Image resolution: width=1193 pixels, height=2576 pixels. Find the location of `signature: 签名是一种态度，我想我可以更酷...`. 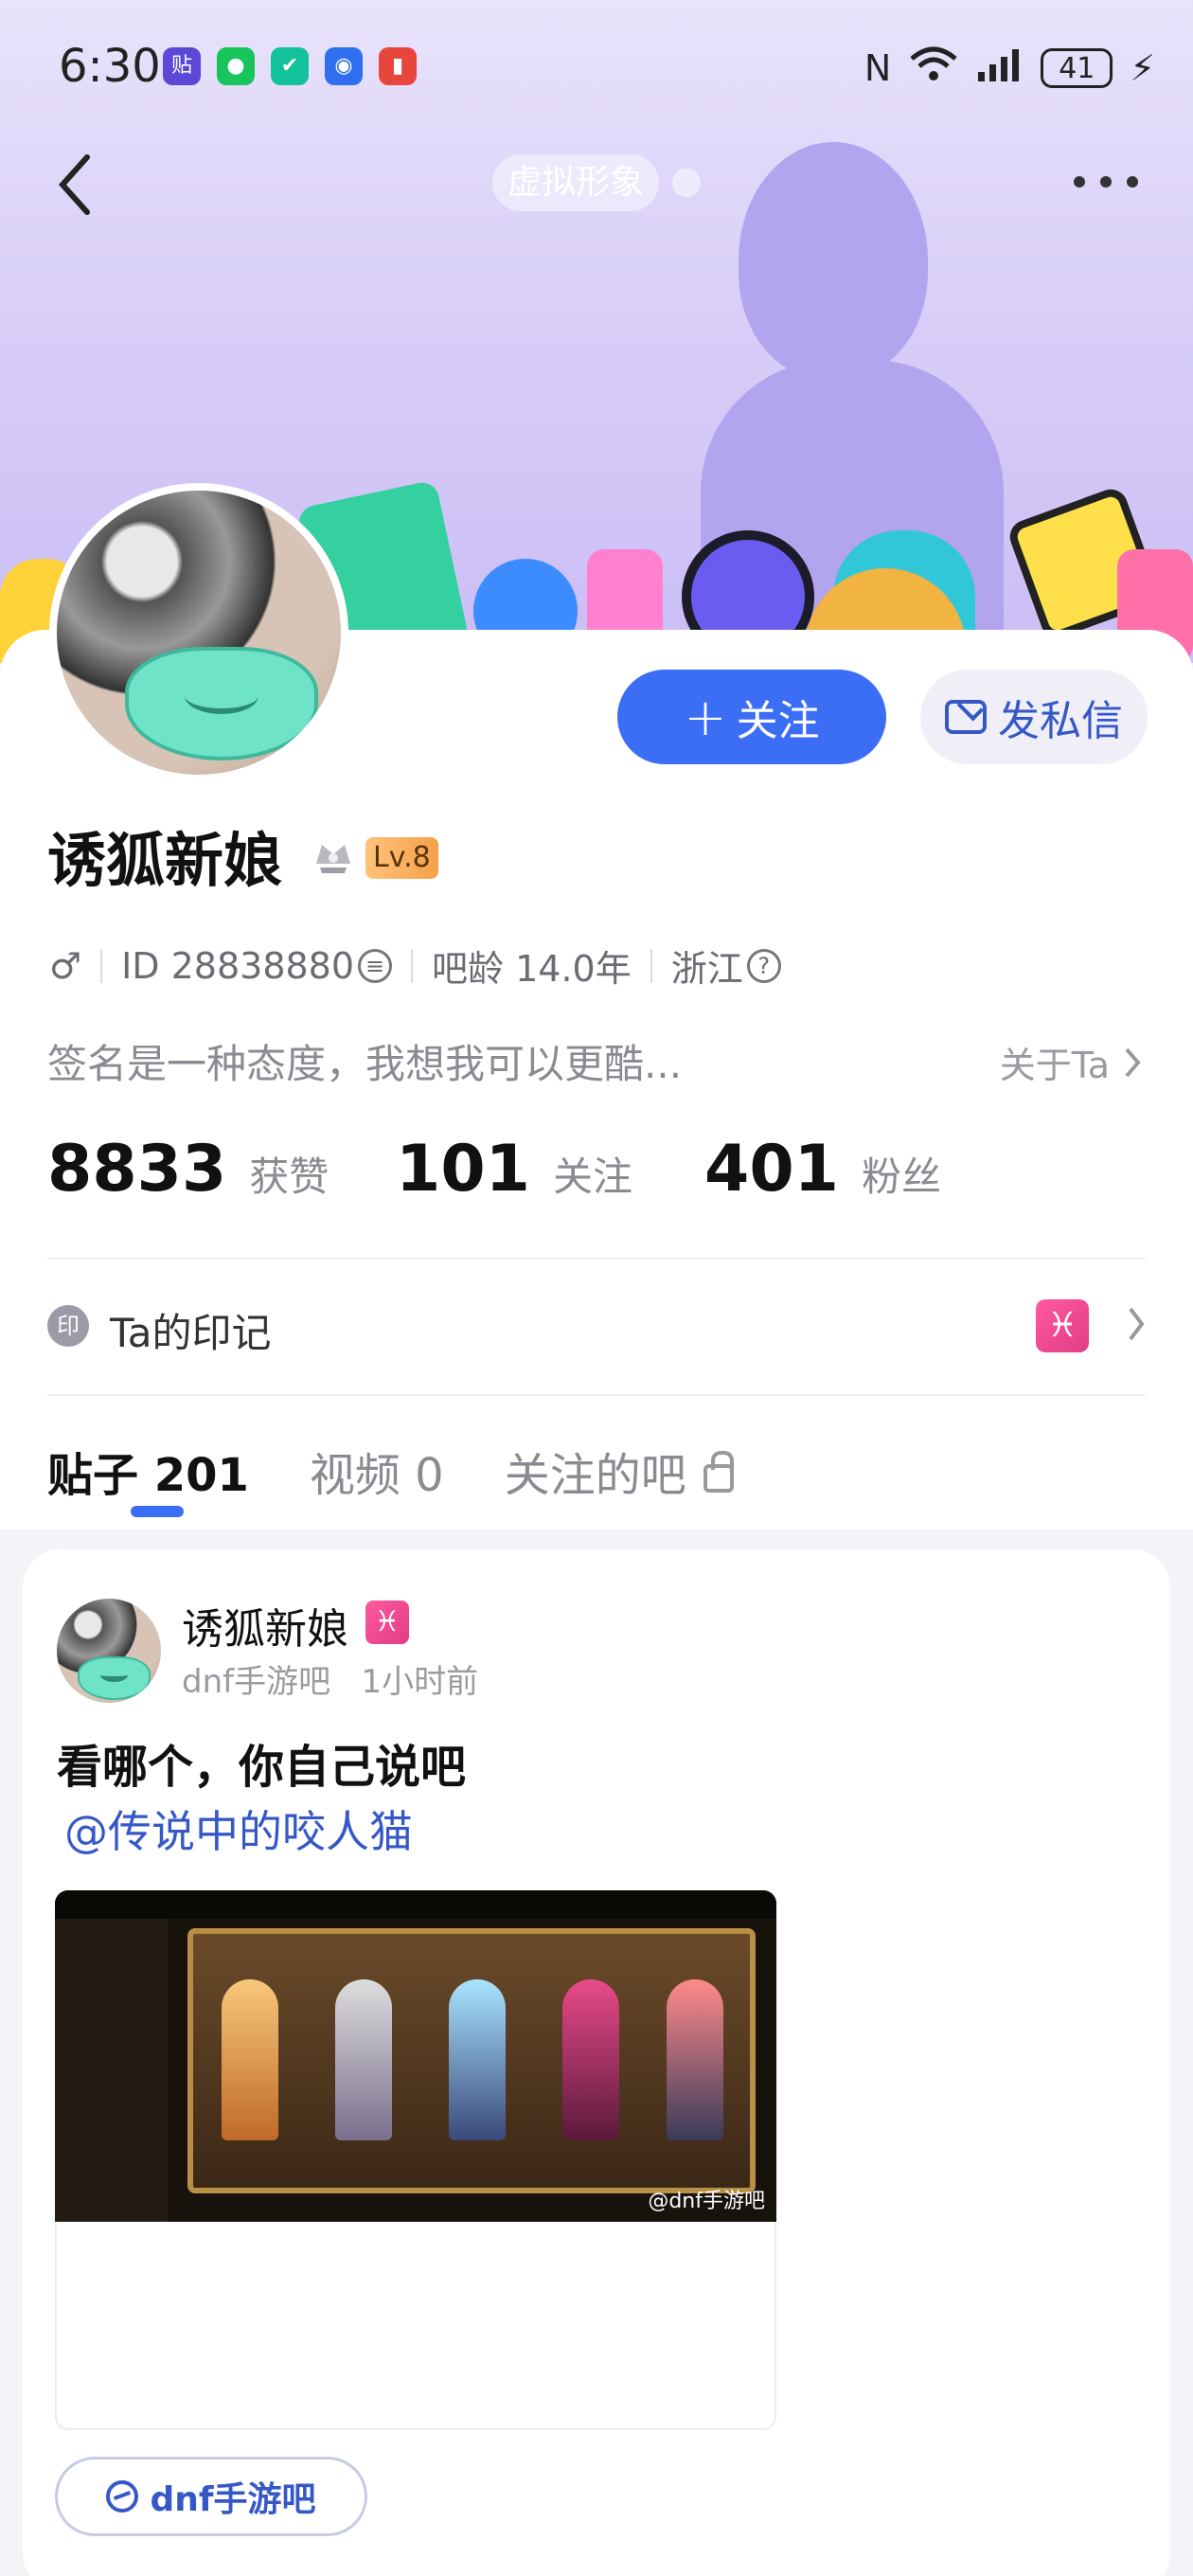

signature: 签名是一种态度，我想我可以更酷... is located at coordinates (365, 1064).